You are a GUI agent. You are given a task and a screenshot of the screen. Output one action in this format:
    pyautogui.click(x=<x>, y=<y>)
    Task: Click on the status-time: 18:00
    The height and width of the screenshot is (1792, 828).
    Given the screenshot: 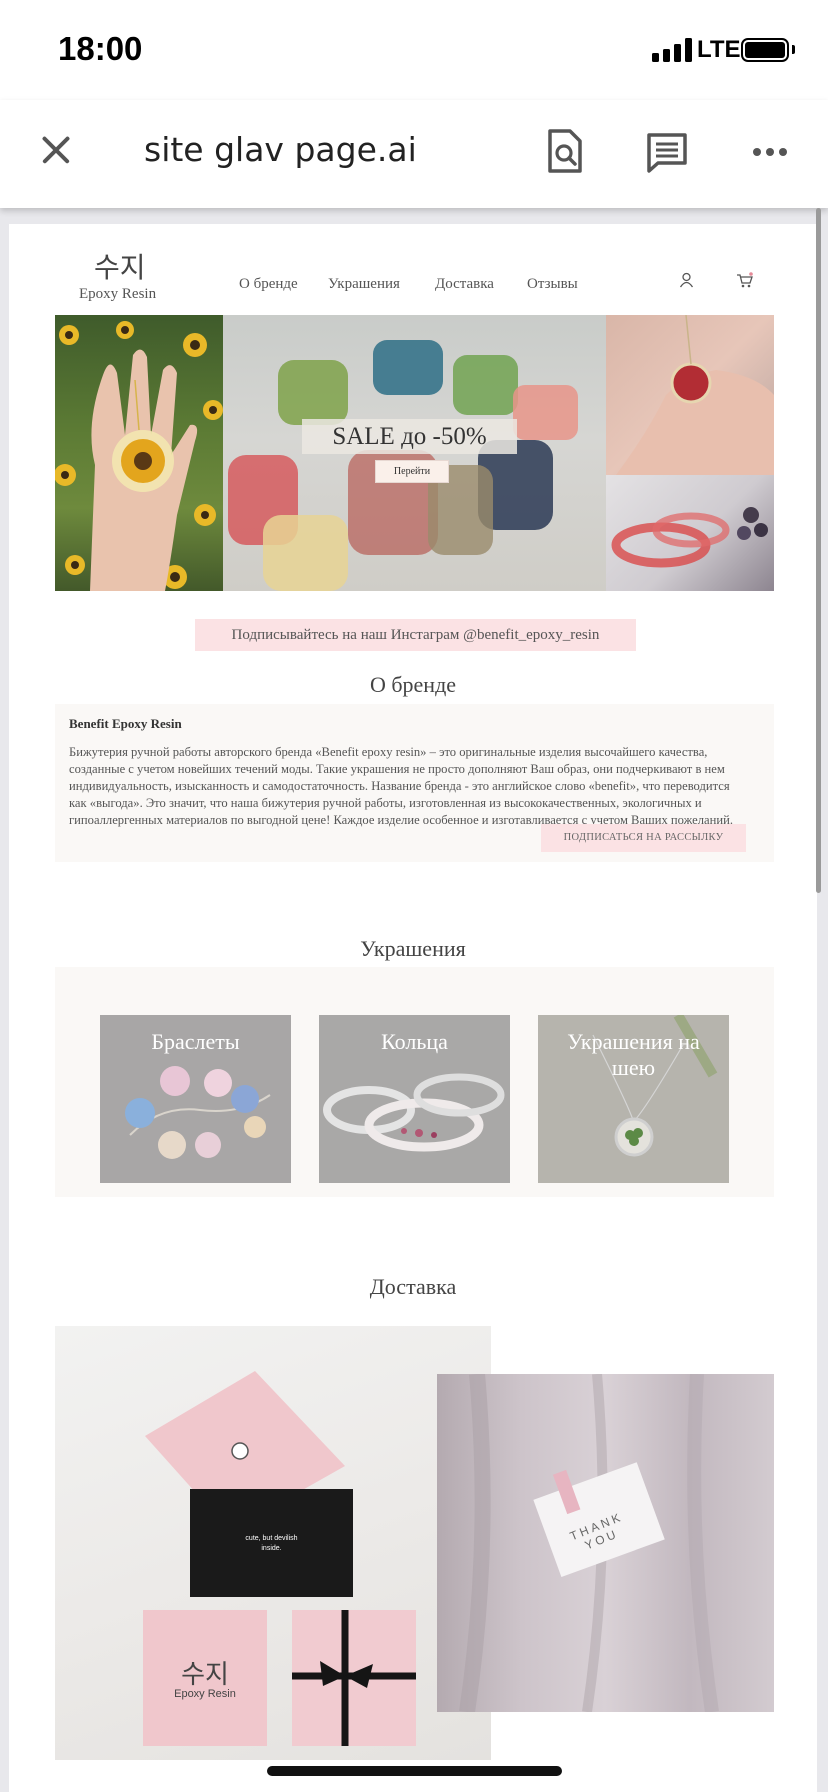 What is the action you would take?
    pyautogui.click(x=100, y=48)
    